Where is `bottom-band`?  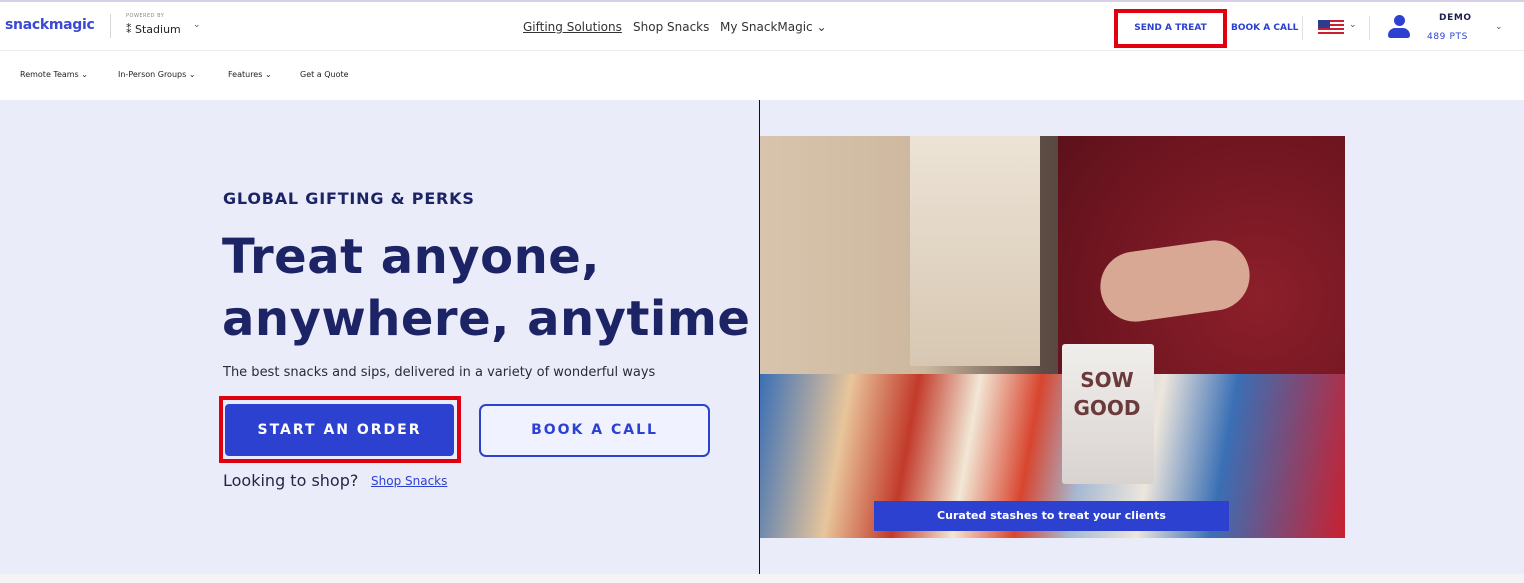
bottom-band is located at coordinates (762, 578).